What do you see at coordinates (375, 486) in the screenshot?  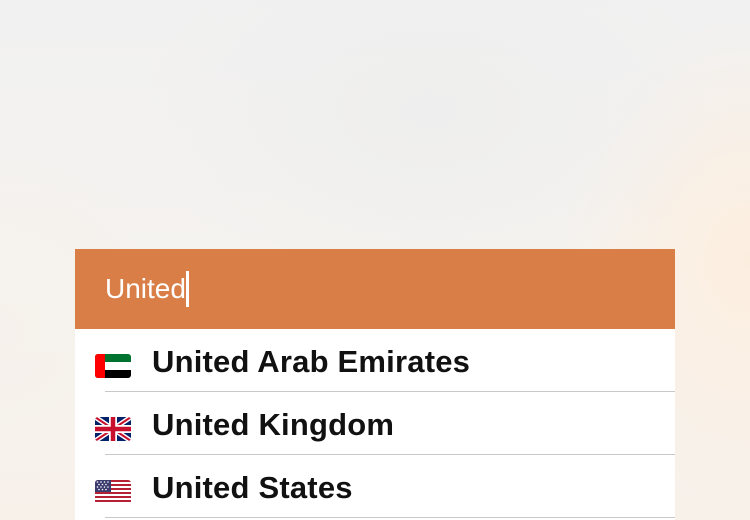 I see `result-row-united-states: United States` at bounding box center [375, 486].